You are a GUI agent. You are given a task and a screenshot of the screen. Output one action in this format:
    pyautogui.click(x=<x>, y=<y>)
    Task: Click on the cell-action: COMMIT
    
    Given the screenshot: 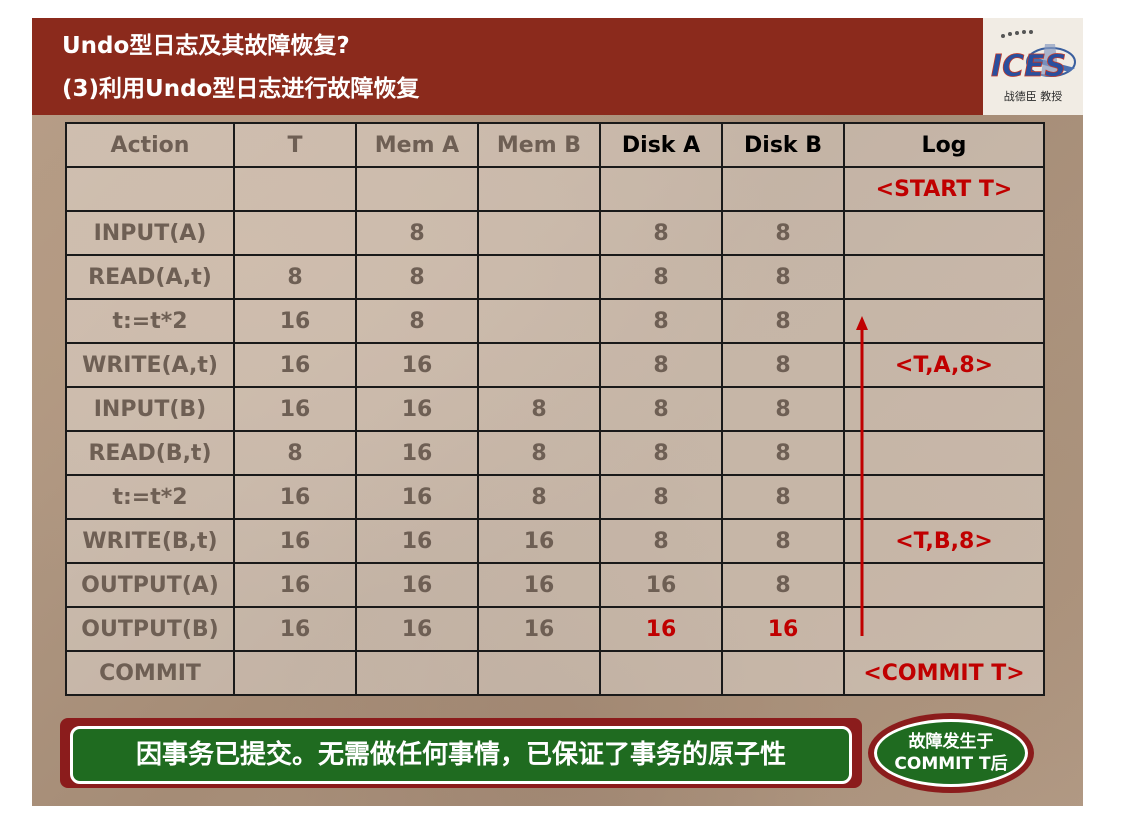 What is the action you would take?
    pyautogui.click(x=150, y=673)
    